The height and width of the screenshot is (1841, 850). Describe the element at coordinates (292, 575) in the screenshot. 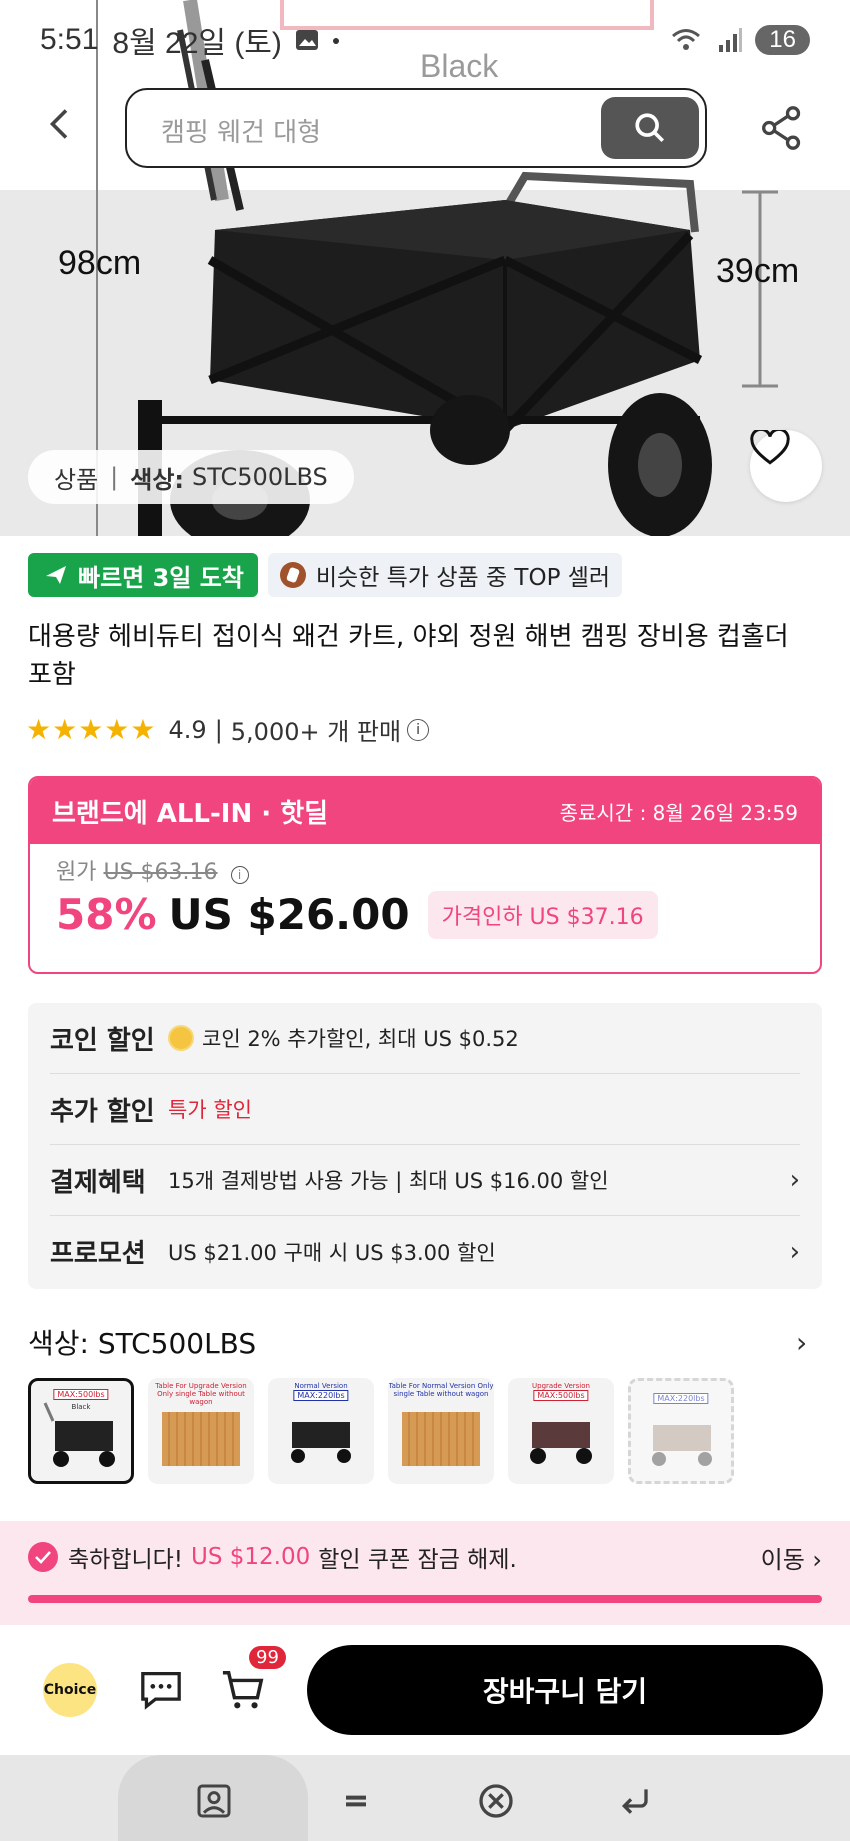

I see `tag-icon` at that location.